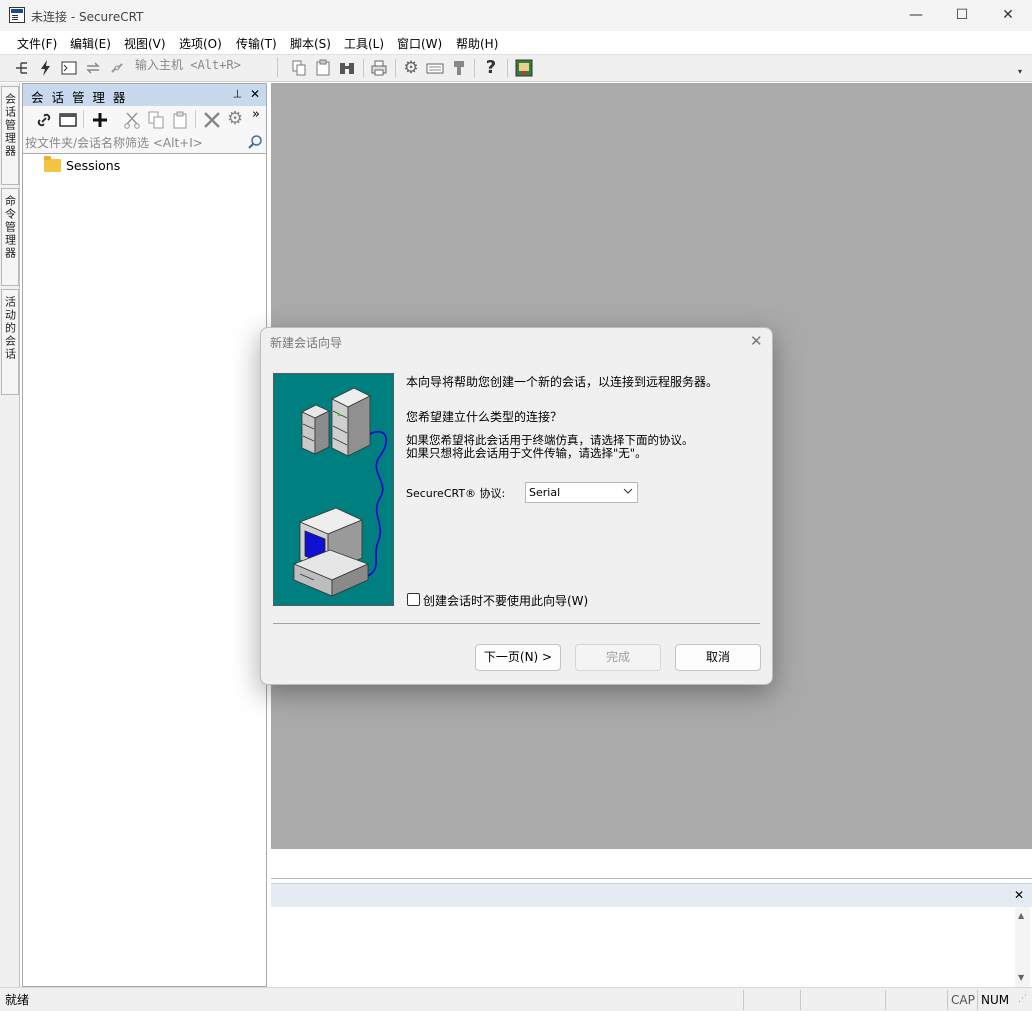 Image resolution: width=1032 pixels, height=1011 pixels. What do you see at coordinates (200, 43) in the screenshot?
I see `menu-options: 选项(O)` at bounding box center [200, 43].